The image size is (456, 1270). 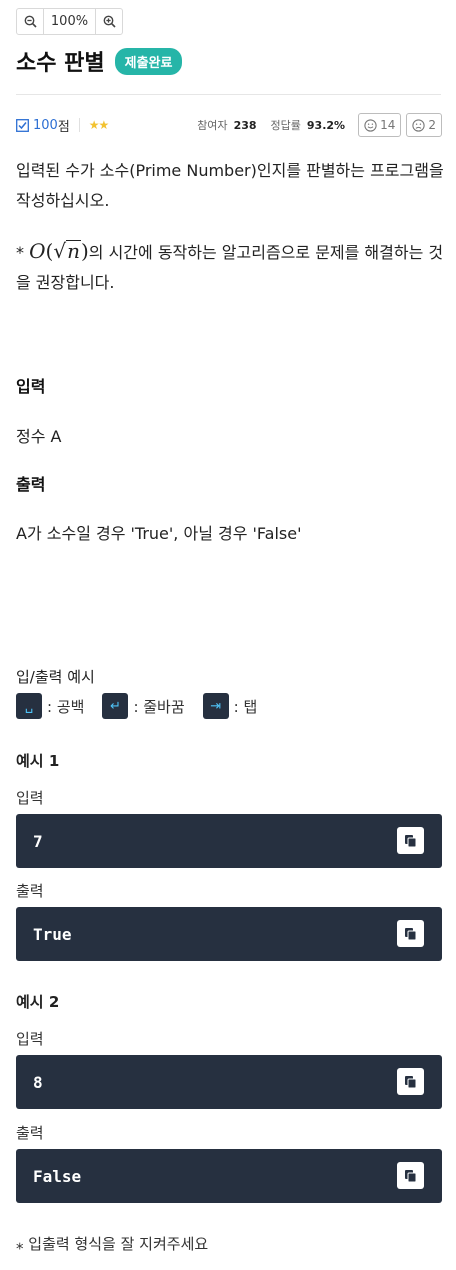 What do you see at coordinates (31, 386) in the screenshot?
I see `input-section-title: 입력` at bounding box center [31, 386].